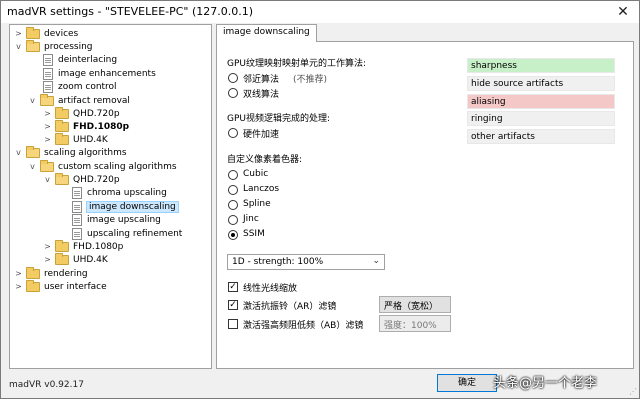  I want to click on footer: madVR v0.92.17 确定 头条@另一个老李 ⋰, so click(320, 383).